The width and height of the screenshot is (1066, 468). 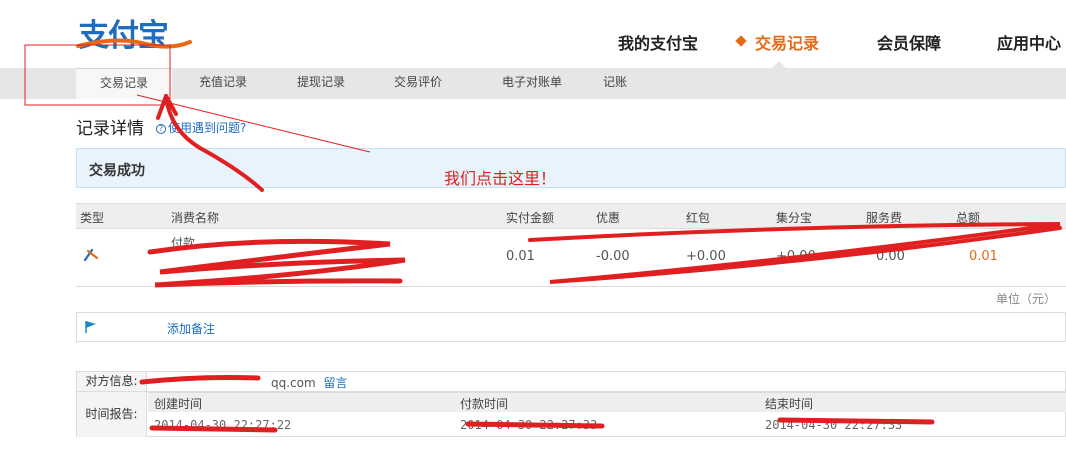 I want to click on nav-my-alipay: 我的支付宝, so click(x=658, y=42).